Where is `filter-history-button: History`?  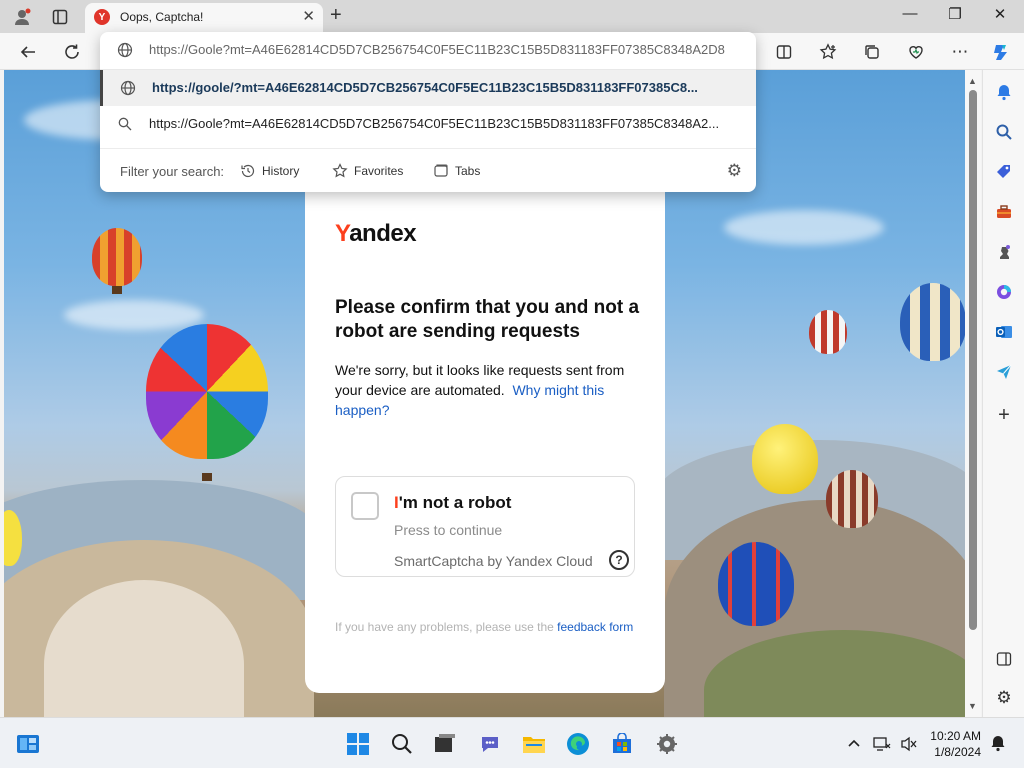
filter-history-button: History is located at coordinates (269, 171).